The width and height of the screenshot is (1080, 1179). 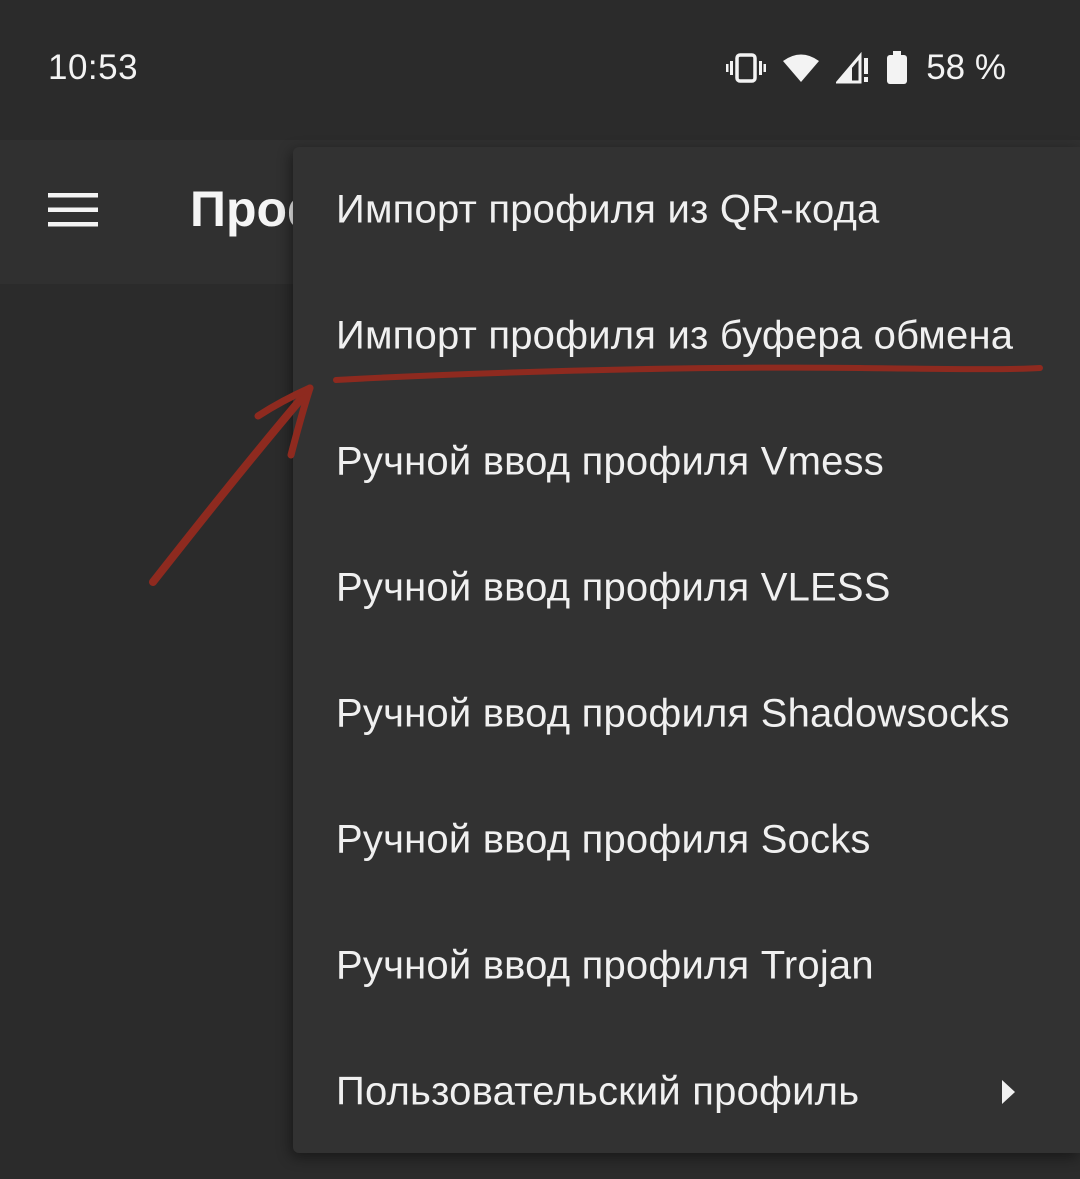 What do you see at coordinates (610, 461) in the screenshot?
I see `menu-item-label: Ручной ввод профиля Vmess` at bounding box center [610, 461].